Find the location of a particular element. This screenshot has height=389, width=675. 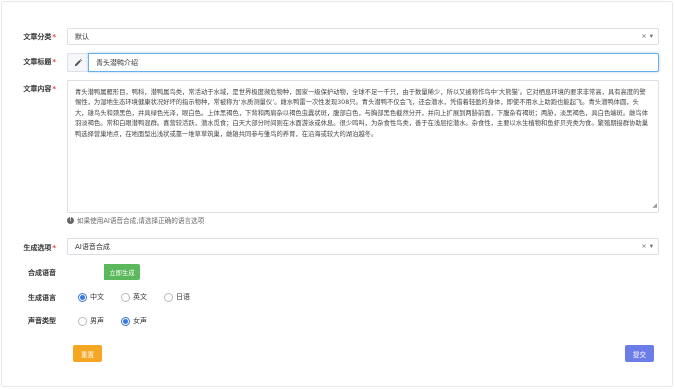

info-icon: ! is located at coordinates (70, 220).